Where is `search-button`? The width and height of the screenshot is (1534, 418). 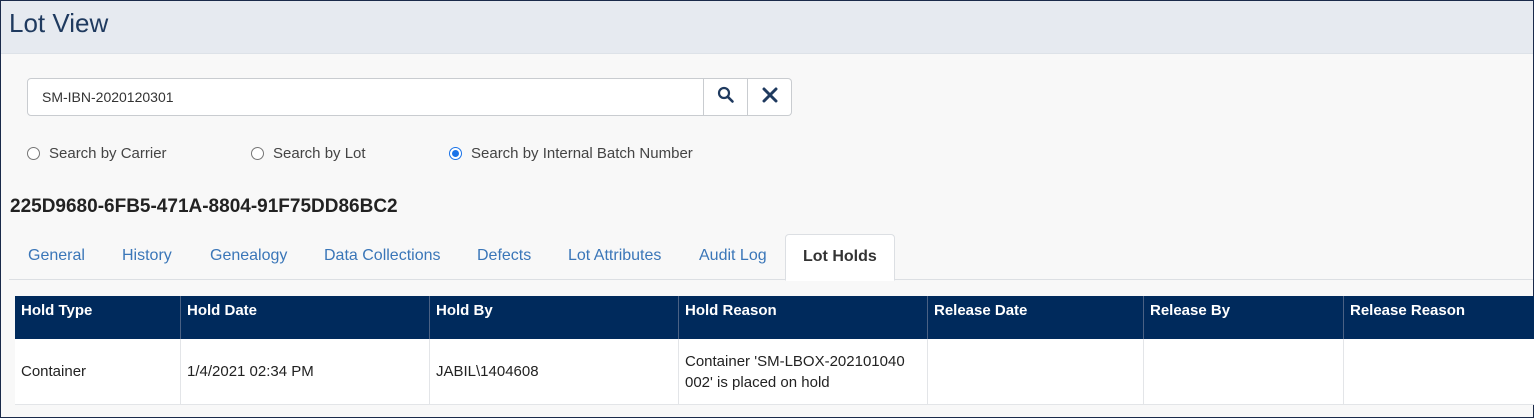 search-button is located at coordinates (726, 97).